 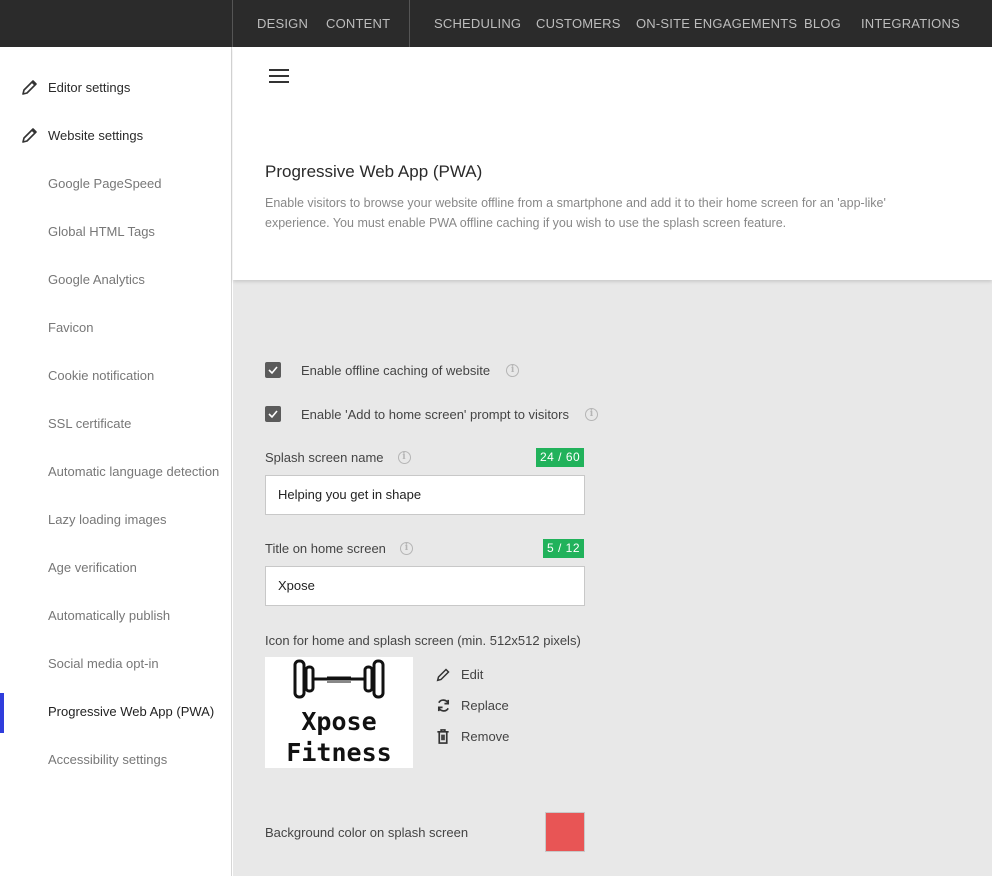 What do you see at coordinates (910, 23) in the screenshot?
I see `nav-integrations: INTEGRATIONS` at bounding box center [910, 23].